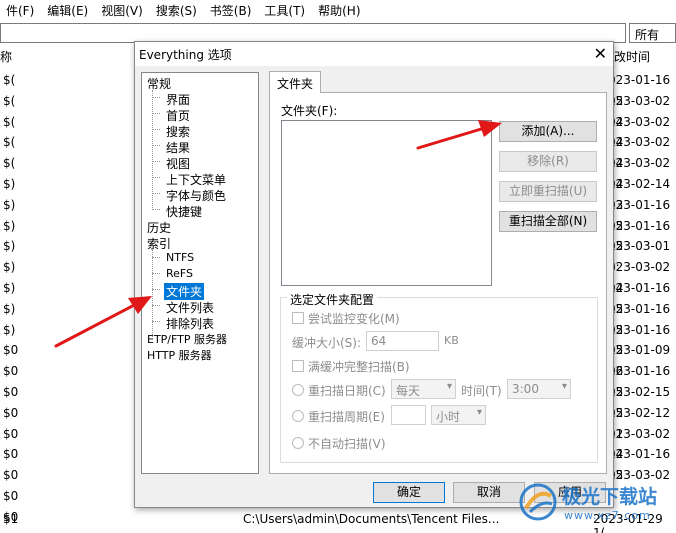  I want to click on menu-help: 帮助(H), so click(339, 10).